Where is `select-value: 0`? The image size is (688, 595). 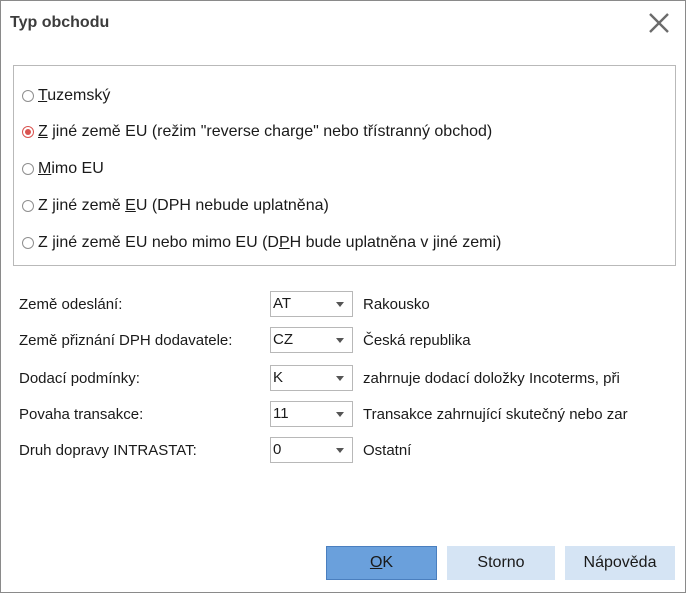 select-value: 0 is located at coordinates (277, 449).